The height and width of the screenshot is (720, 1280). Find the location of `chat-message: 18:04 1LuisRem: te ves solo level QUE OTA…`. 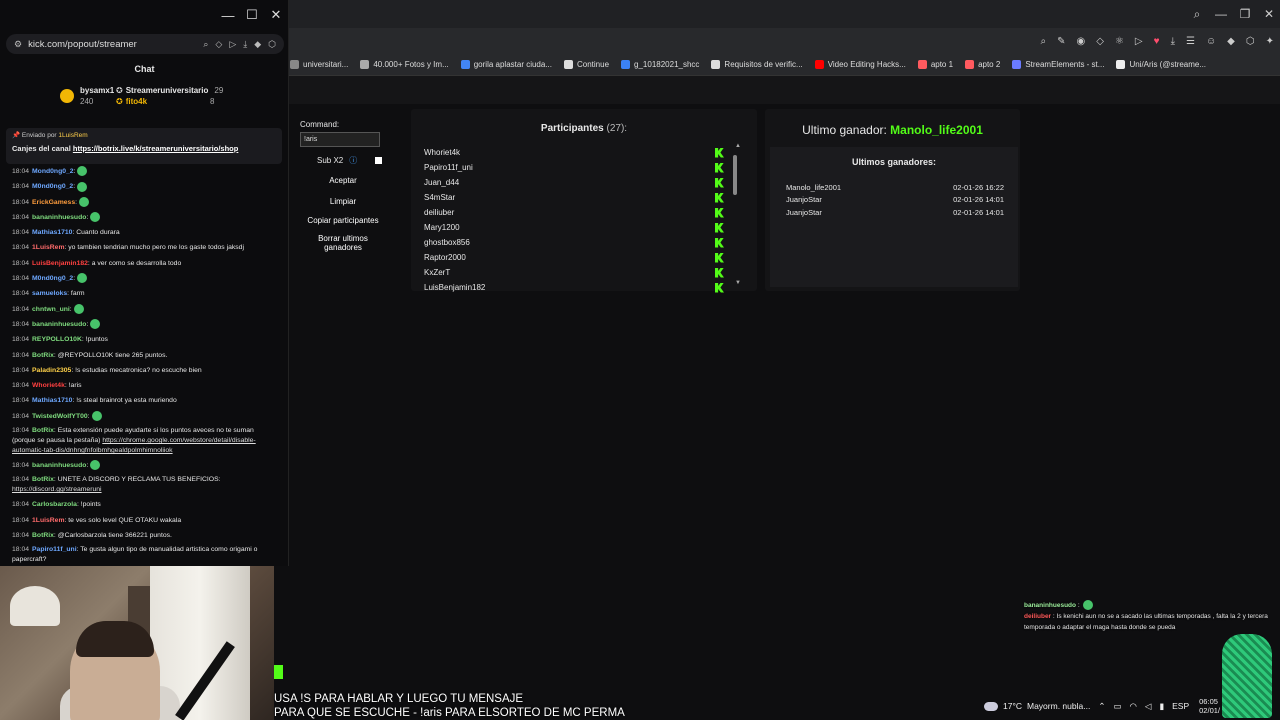

chat-message: 18:04 1LuisRem: te ves solo level QUE OTA… is located at coordinates (145, 520).